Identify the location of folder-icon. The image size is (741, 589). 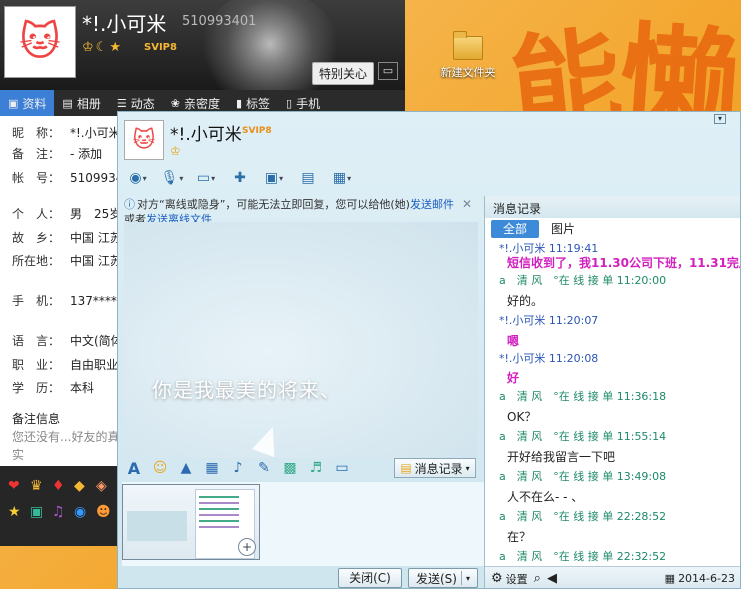
(468, 45).